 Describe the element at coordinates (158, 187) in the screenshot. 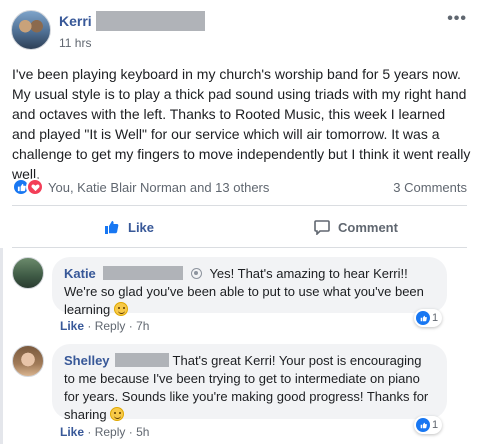

I see `reactions-text: You, Katie Blair Norman and 13 others` at that location.